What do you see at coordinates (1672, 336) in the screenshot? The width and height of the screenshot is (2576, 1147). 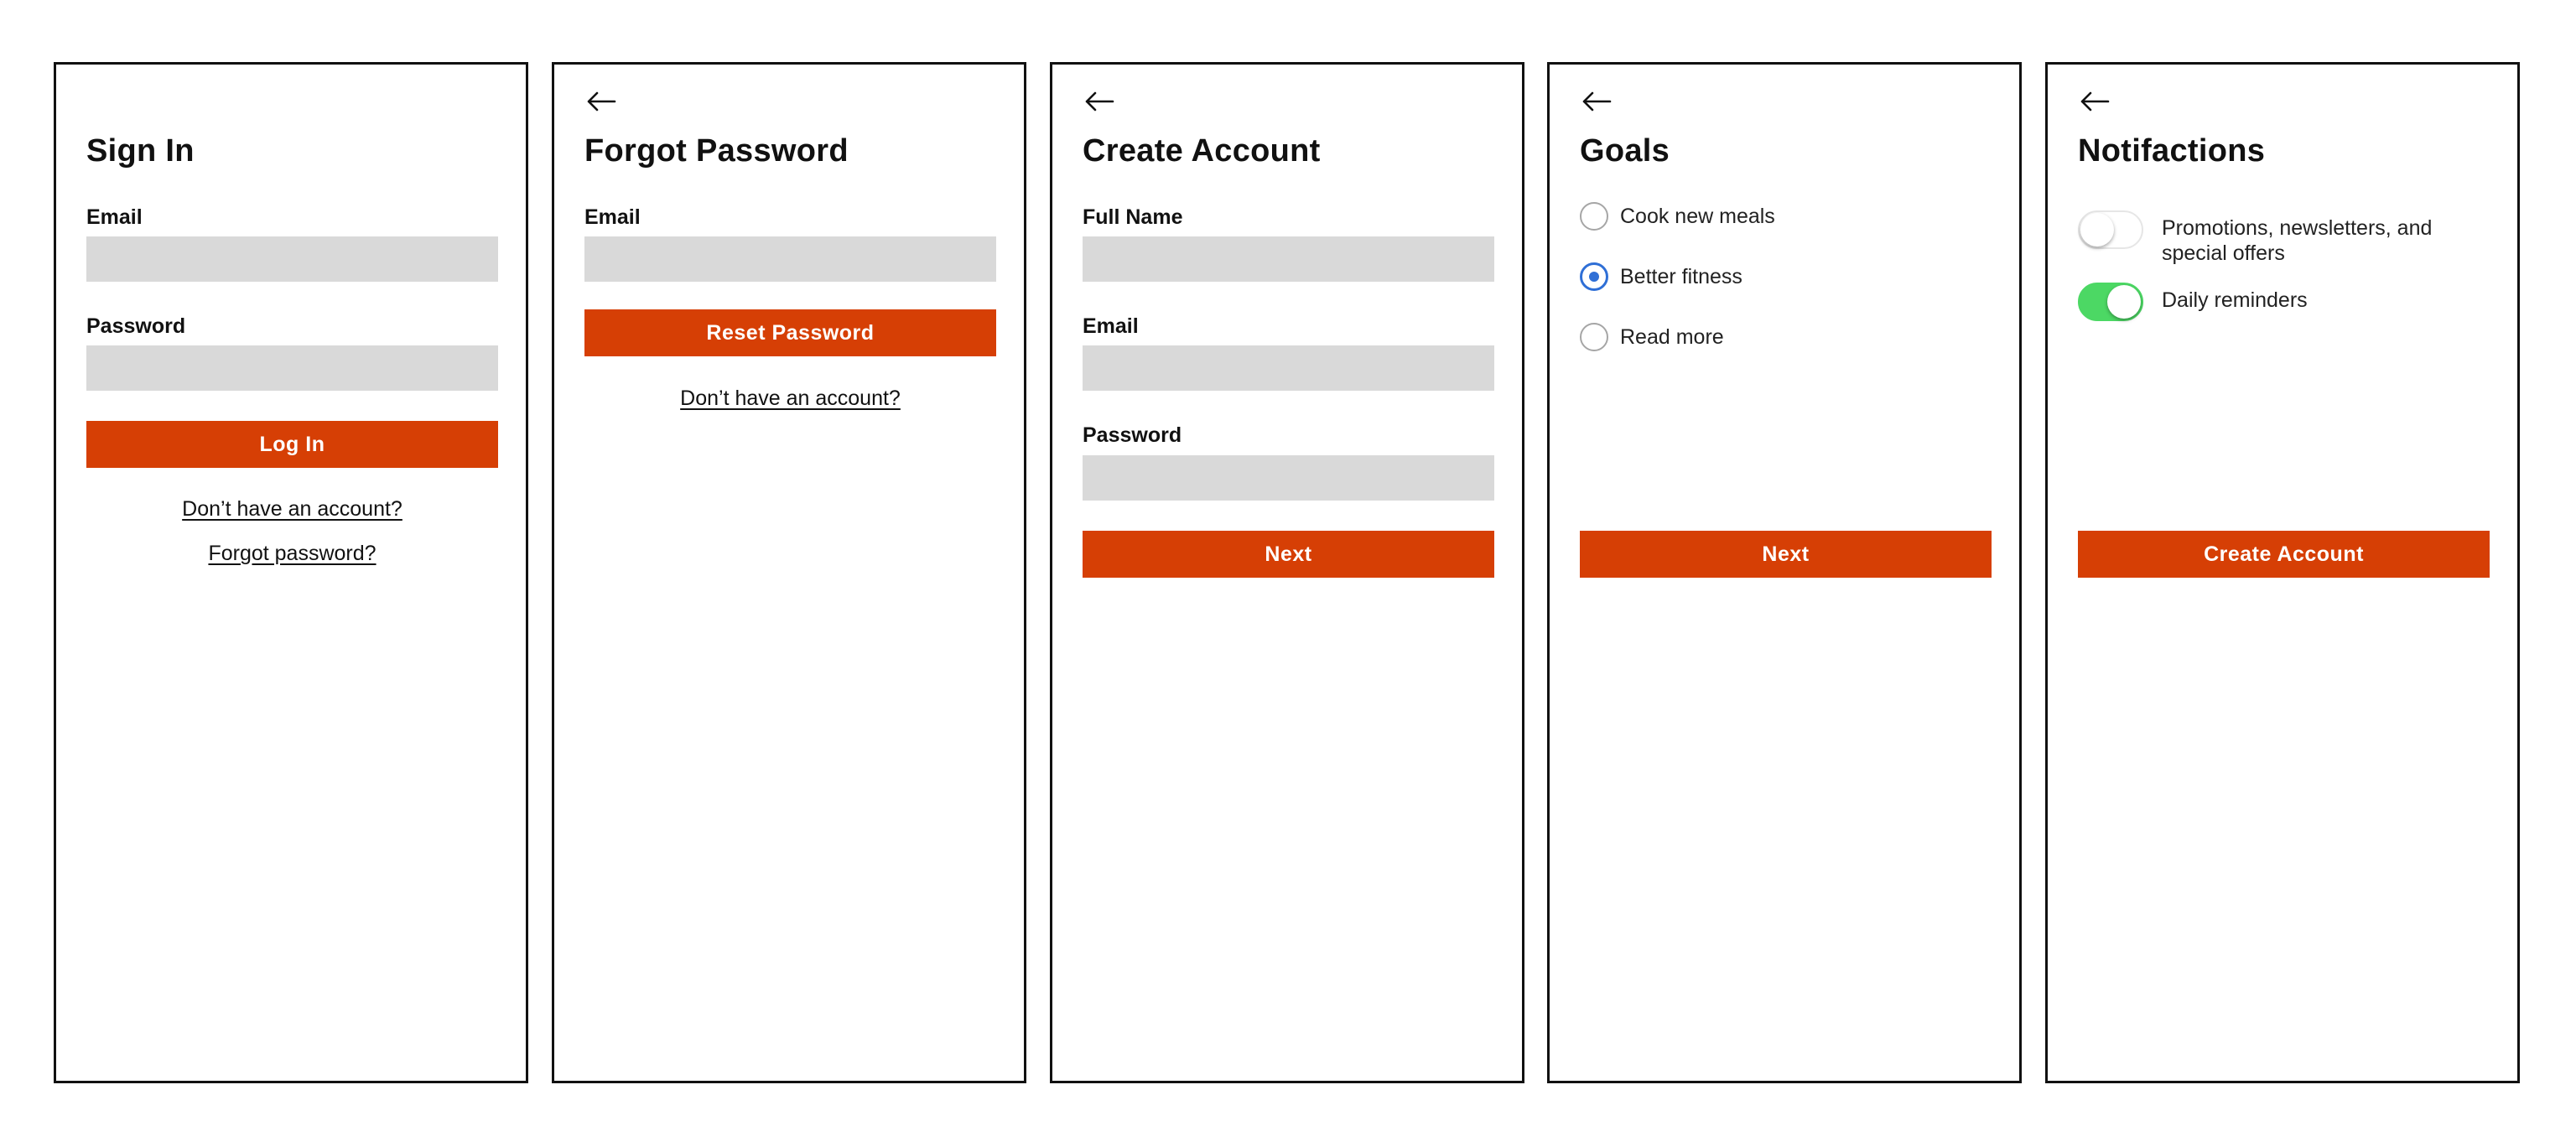 I see `goal-option-label: Read more` at bounding box center [1672, 336].